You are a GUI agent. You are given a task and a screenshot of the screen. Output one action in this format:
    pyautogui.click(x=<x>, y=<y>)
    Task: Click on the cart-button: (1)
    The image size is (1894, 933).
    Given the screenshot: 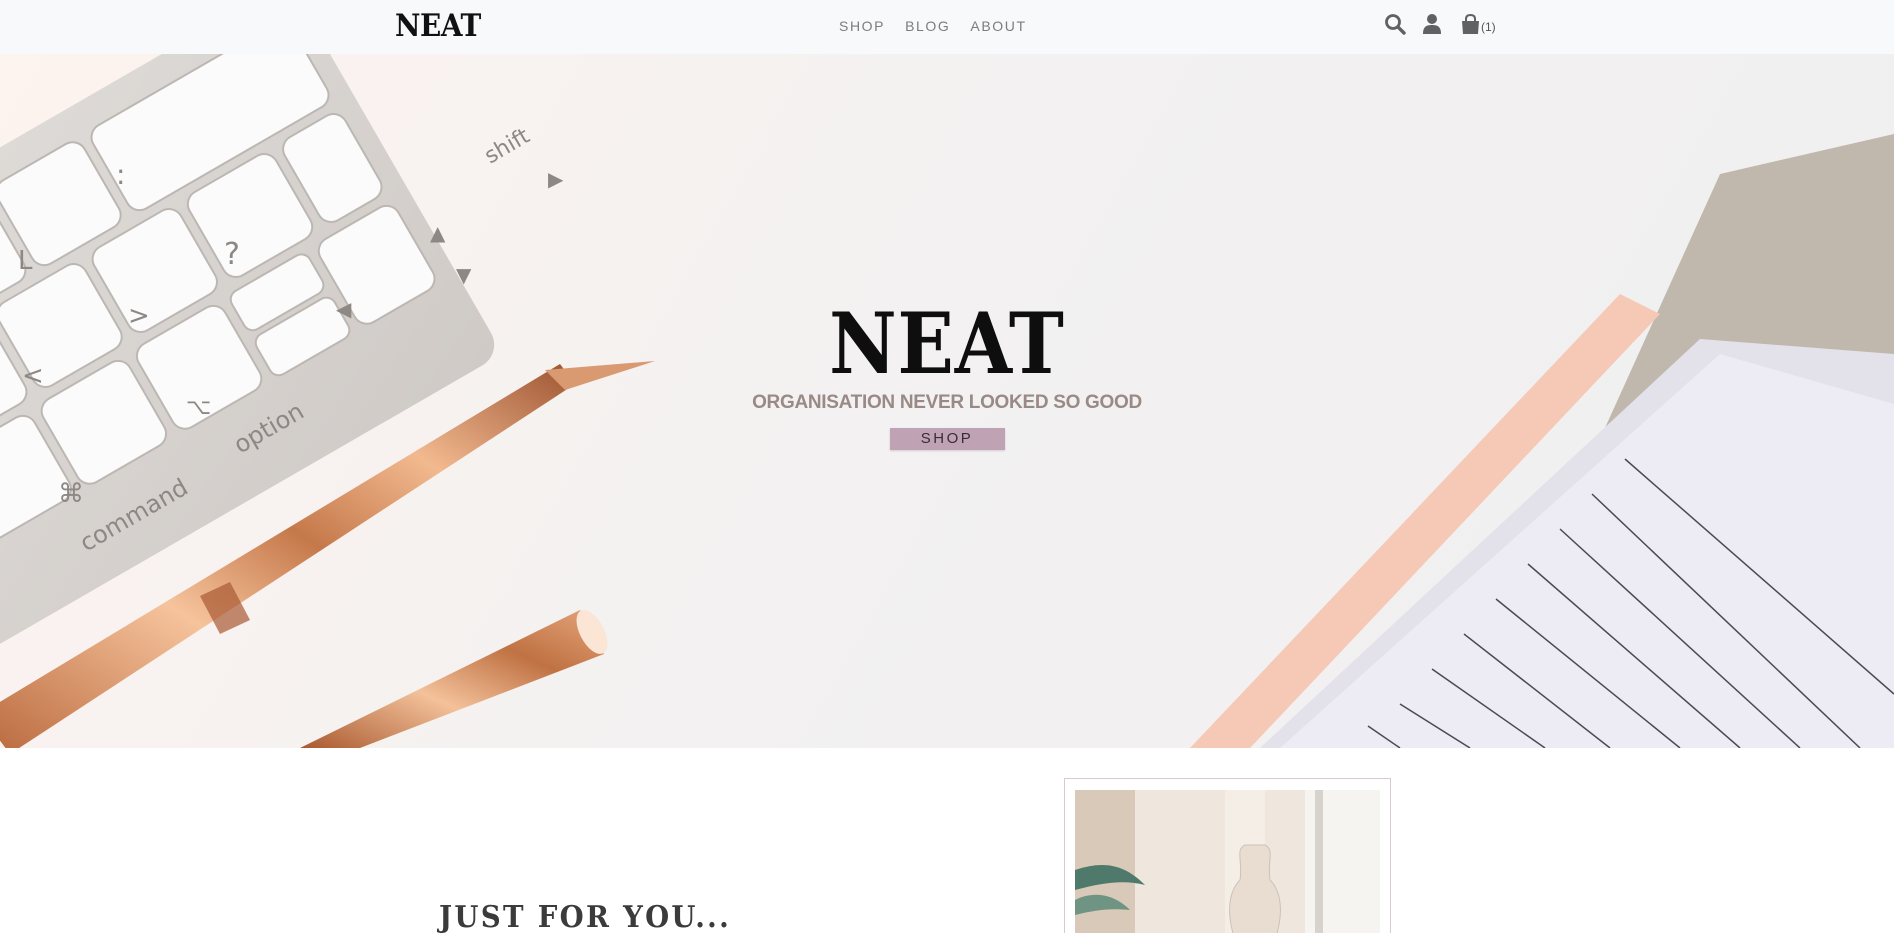 What is the action you would take?
    pyautogui.click(x=1478, y=24)
    